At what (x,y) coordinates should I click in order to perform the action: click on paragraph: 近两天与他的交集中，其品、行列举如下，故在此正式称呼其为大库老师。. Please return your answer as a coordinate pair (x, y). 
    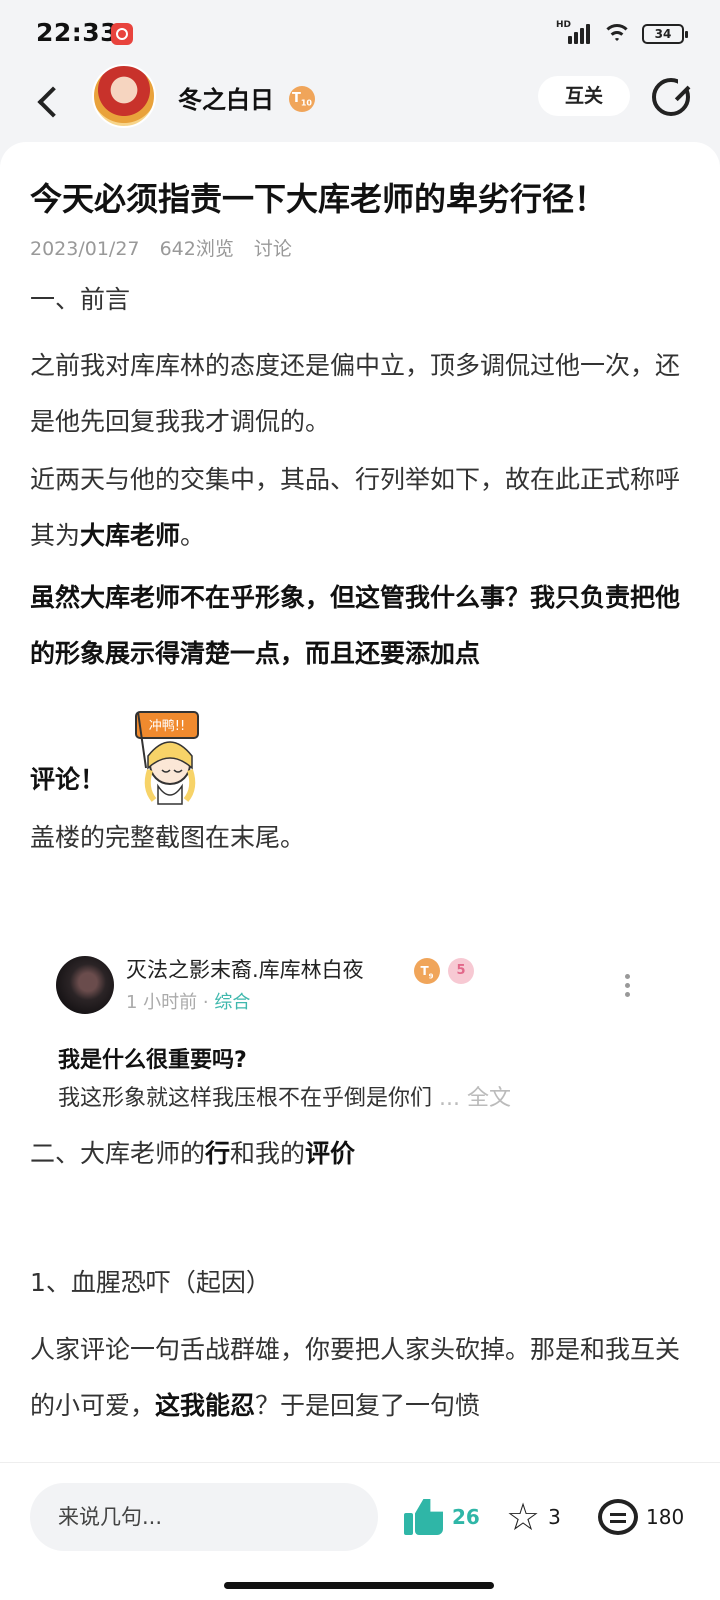
    Looking at the image, I should click on (355, 507).